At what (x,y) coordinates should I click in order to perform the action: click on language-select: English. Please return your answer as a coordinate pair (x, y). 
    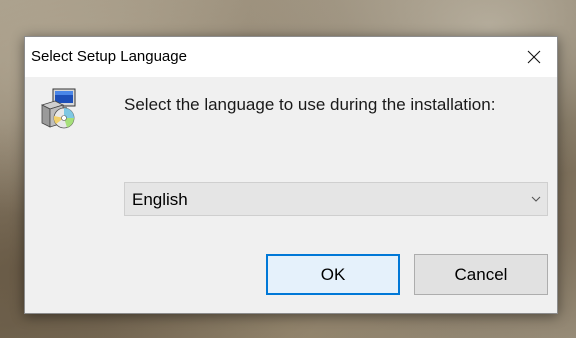
    Looking at the image, I should click on (336, 199).